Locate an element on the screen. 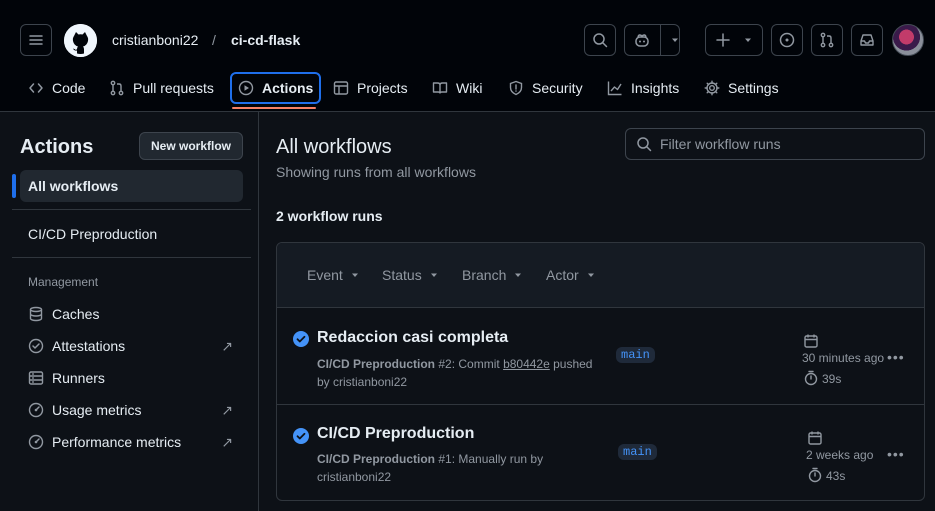 Image resolution: width=935 pixels, height=511 pixels. check-circle-icon is located at coordinates (301, 339).